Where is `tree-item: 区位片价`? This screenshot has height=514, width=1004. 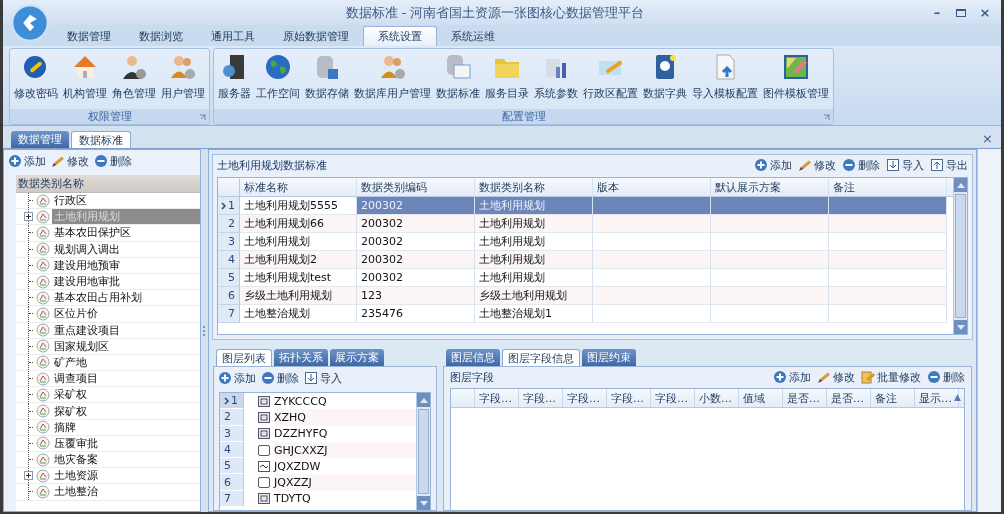 tree-item: 区位片价 is located at coordinates (126, 314).